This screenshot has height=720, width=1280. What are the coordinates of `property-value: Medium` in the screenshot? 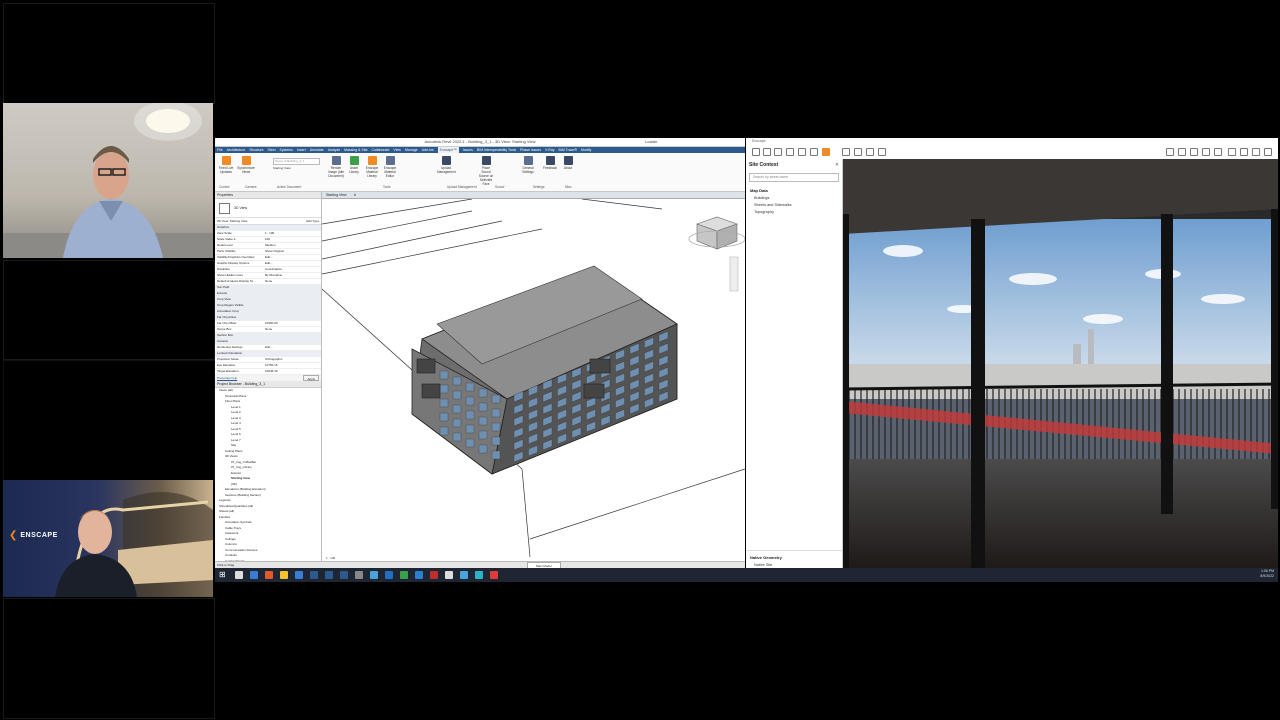 It's located at (293, 245).